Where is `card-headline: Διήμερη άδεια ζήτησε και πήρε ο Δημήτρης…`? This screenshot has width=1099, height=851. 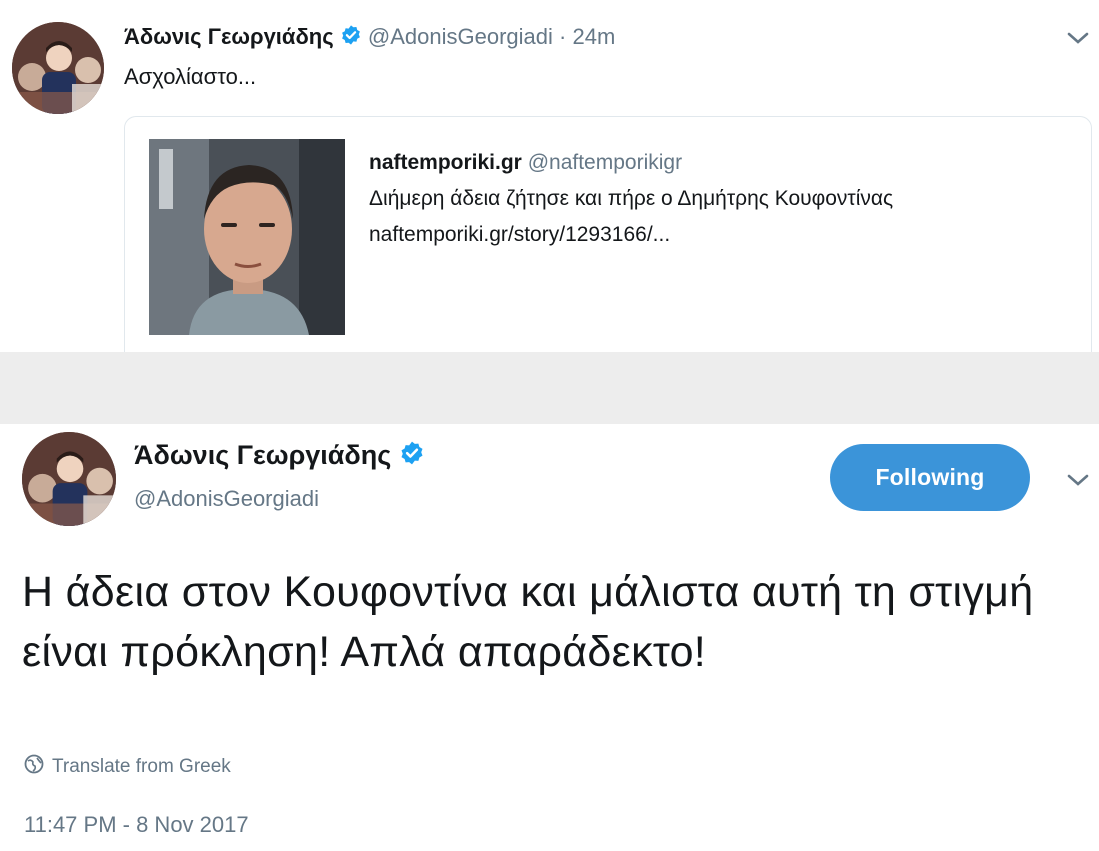 card-headline: Διήμερη άδεια ζήτησε και πήρε ο Δημήτρης… is located at coordinates (631, 198).